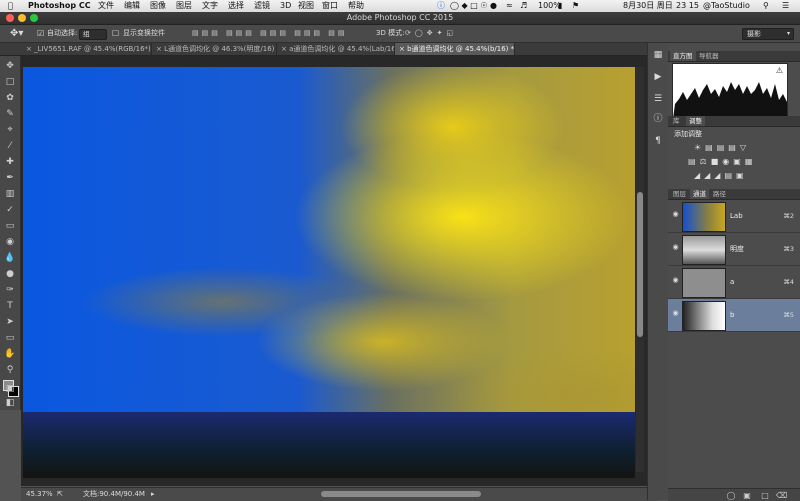  I want to click on export-icon: ⇱, so click(60, 494).